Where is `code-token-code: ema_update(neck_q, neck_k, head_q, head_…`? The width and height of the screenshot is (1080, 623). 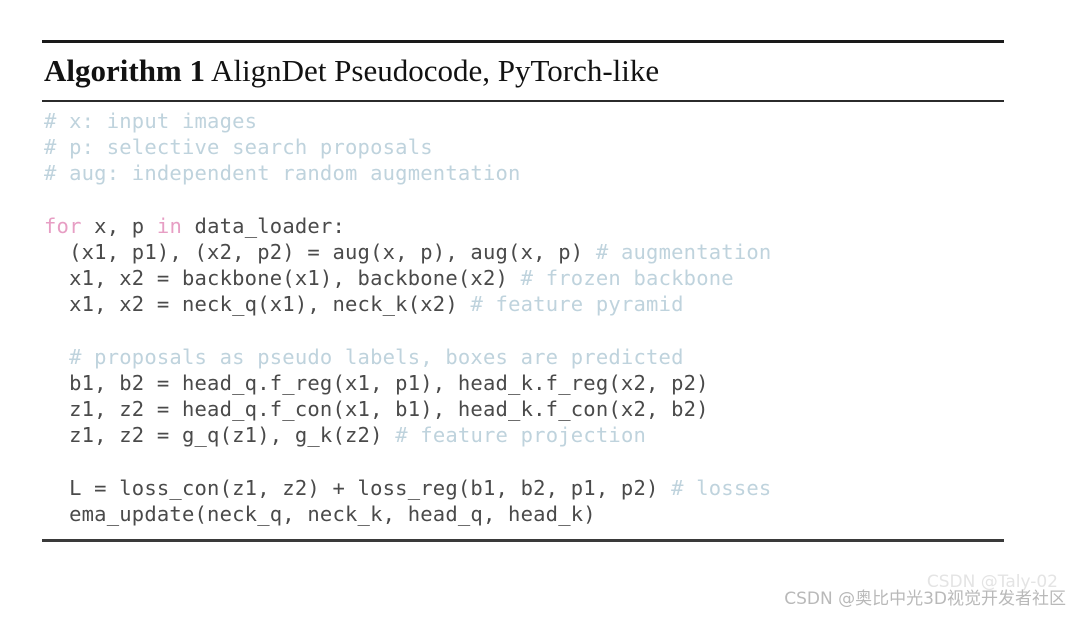 code-token-code: ema_update(neck_q, neck_k, head_q, head_… is located at coordinates (320, 514).